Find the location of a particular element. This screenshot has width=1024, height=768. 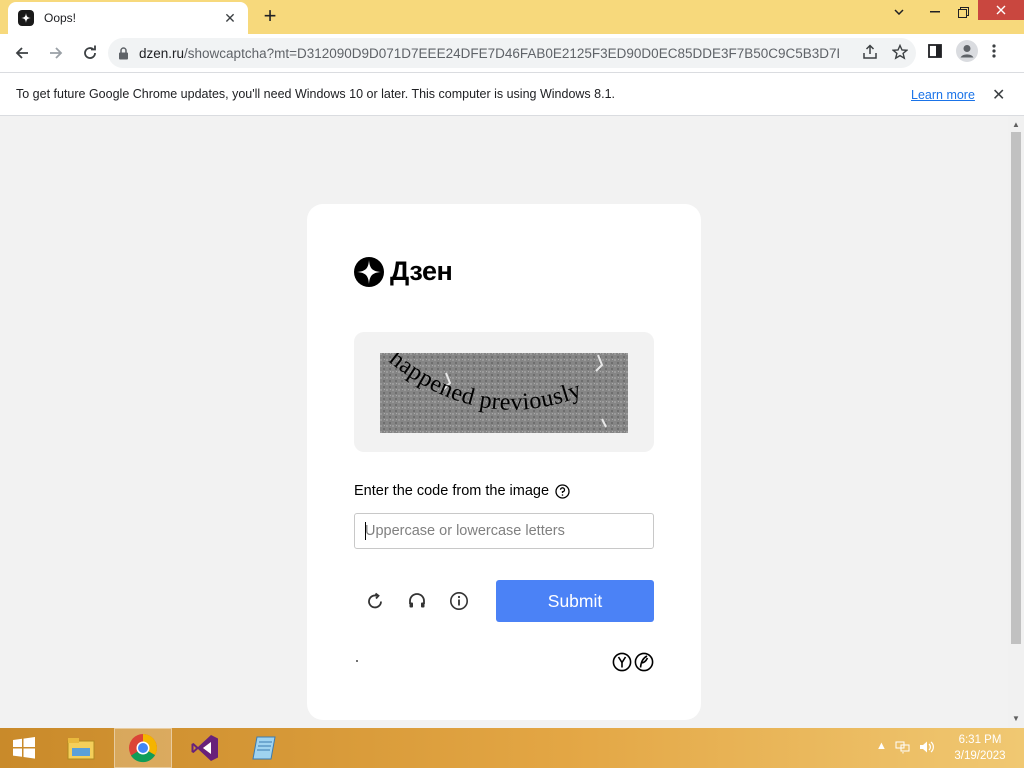

chrome-icon is located at coordinates (143, 748).